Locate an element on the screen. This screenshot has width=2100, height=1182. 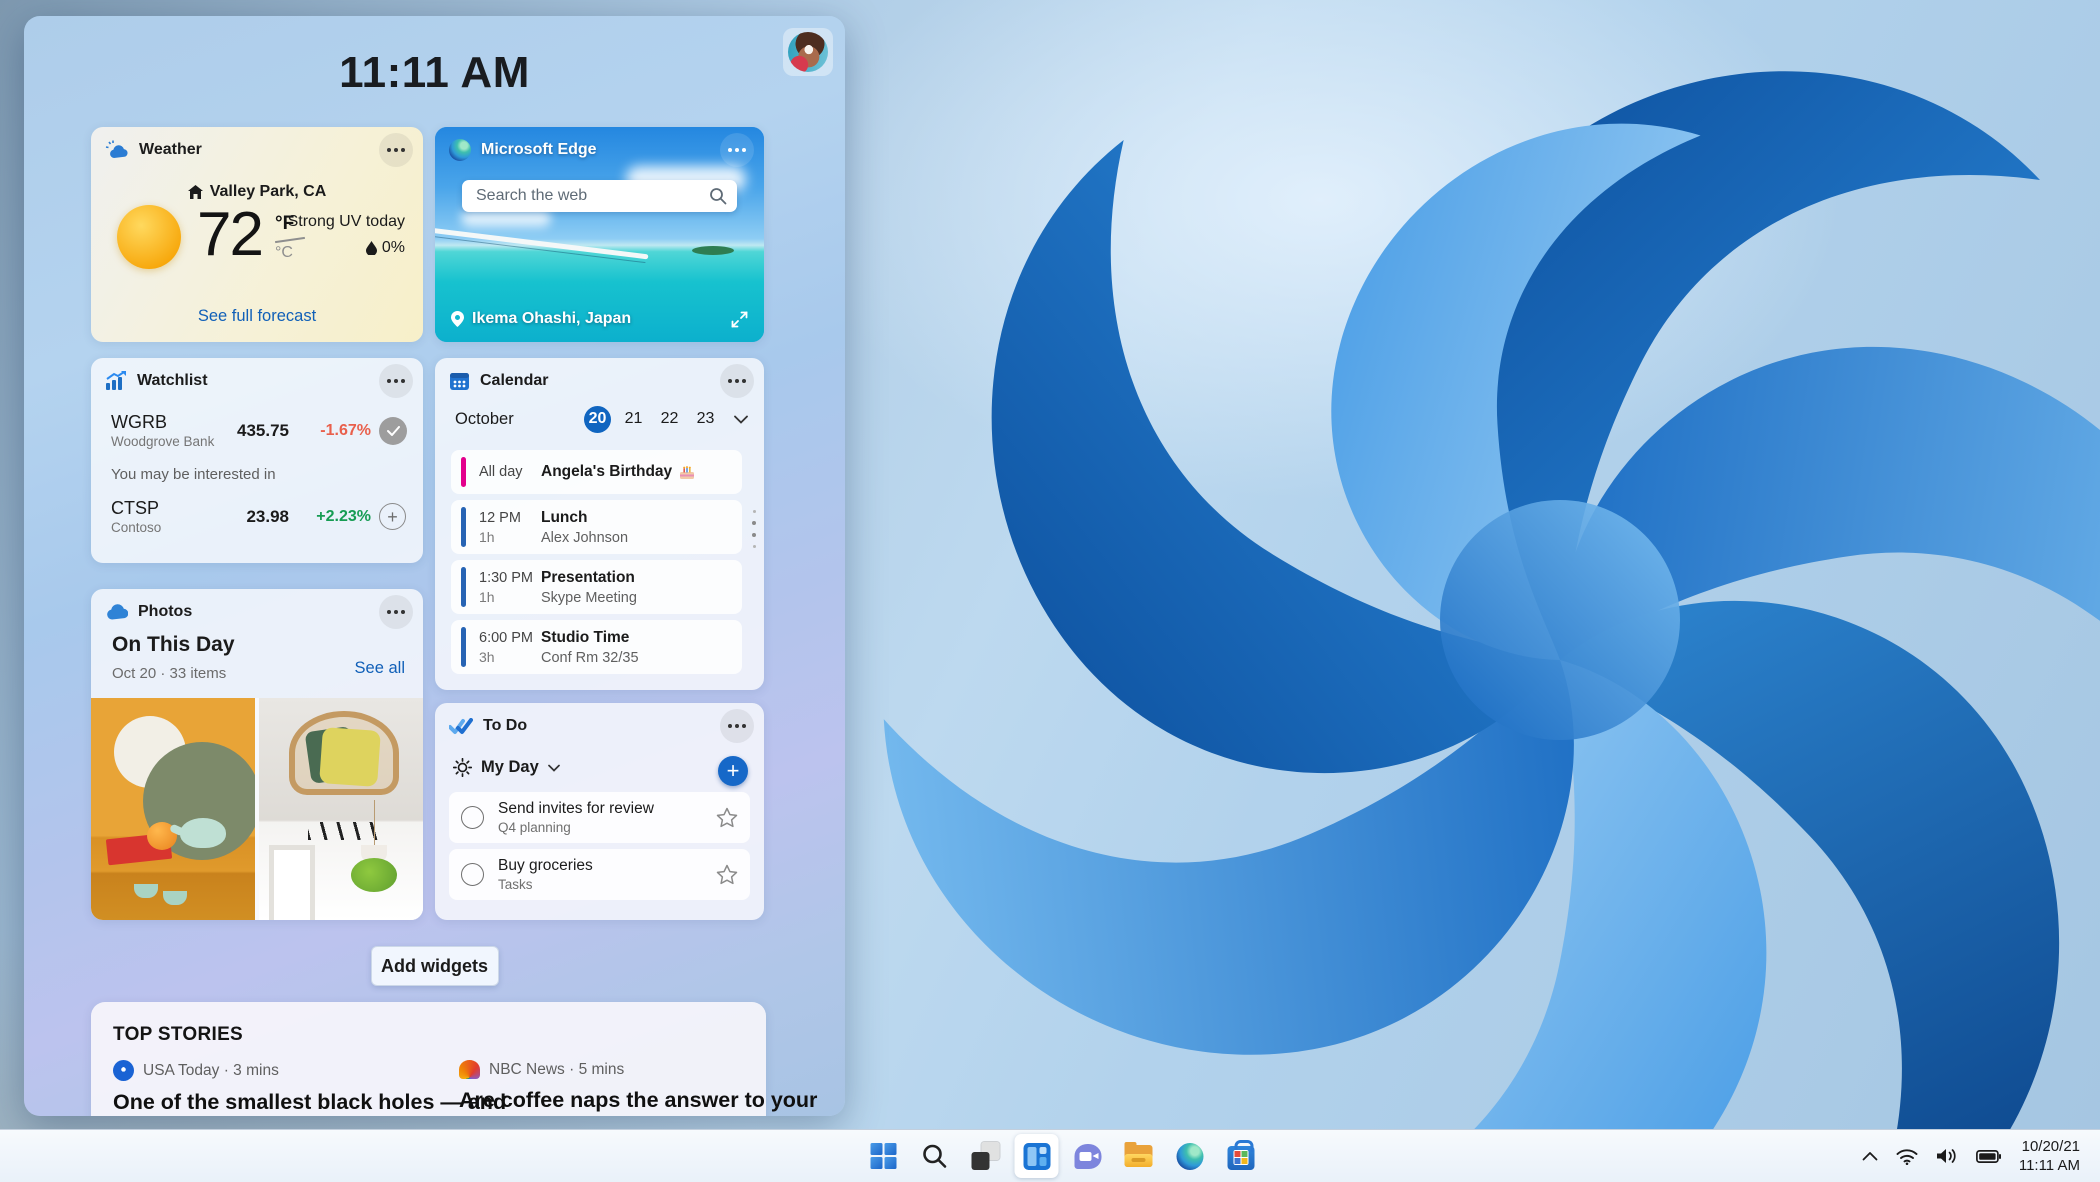
see-full-forecast-link: See full forecast is located at coordinates (257, 316).